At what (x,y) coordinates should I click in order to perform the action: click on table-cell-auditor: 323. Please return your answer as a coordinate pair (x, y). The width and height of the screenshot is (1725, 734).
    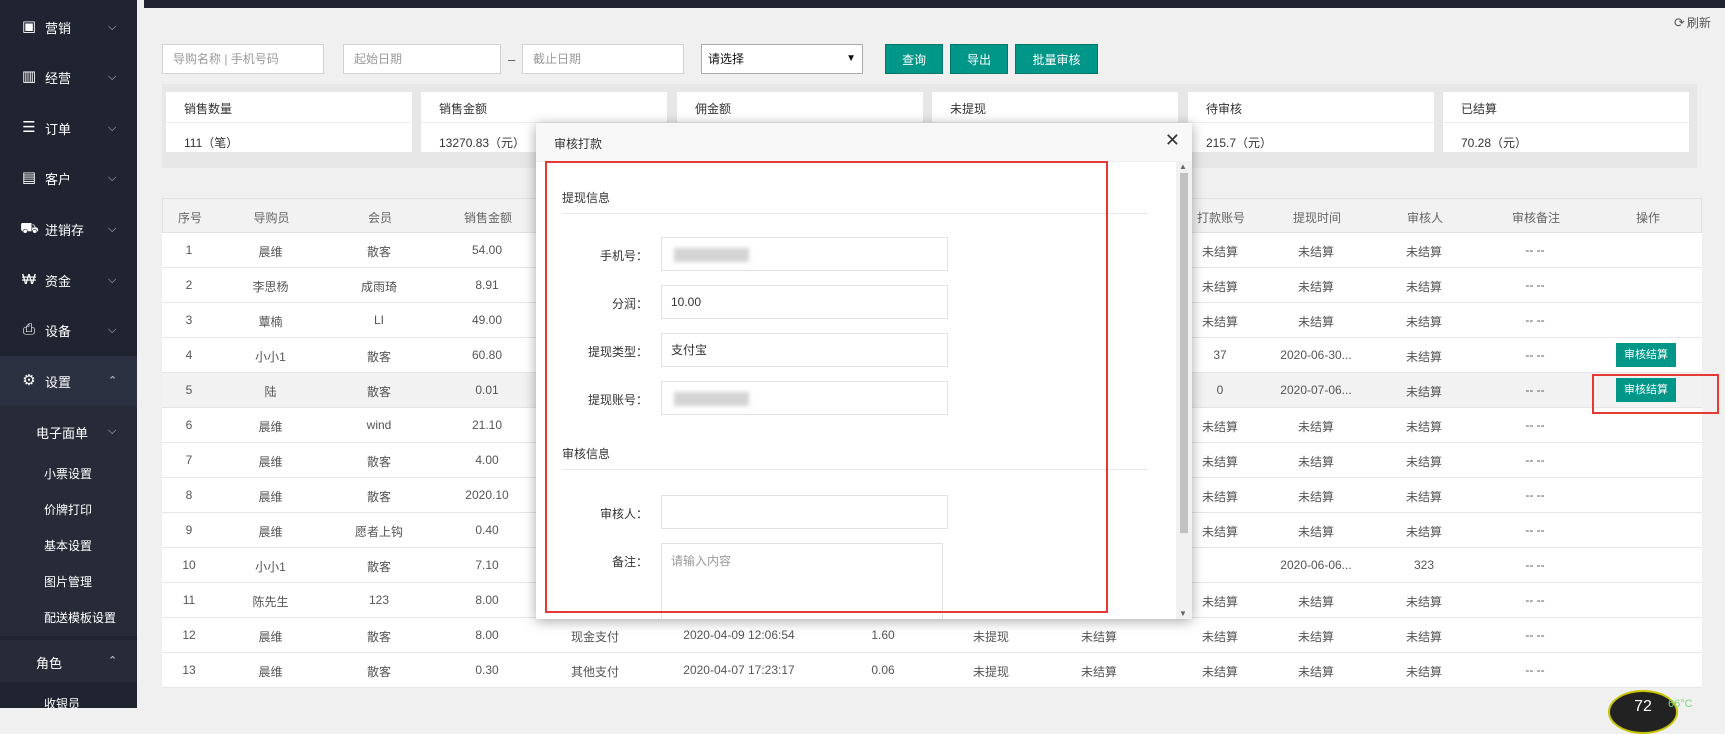
    Looking at the image, I should click on (1424, 565).